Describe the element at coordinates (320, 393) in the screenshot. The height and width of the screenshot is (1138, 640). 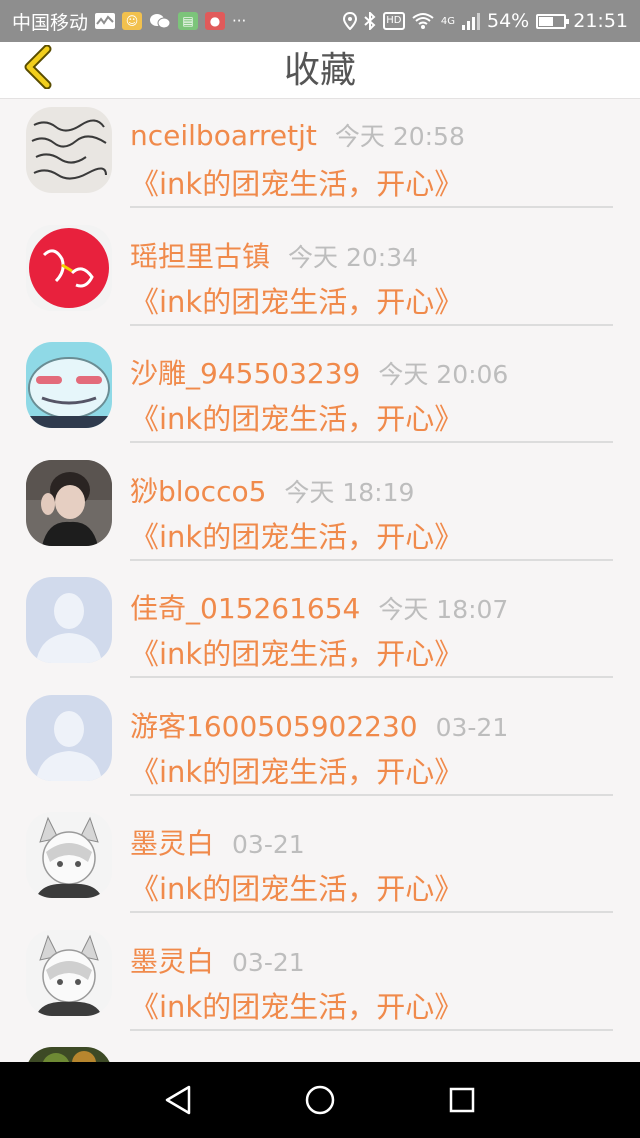
I see `favorite-item: 沙雕_945503239 今天 20:06 《ink的团宠生活，开心》` at that location.